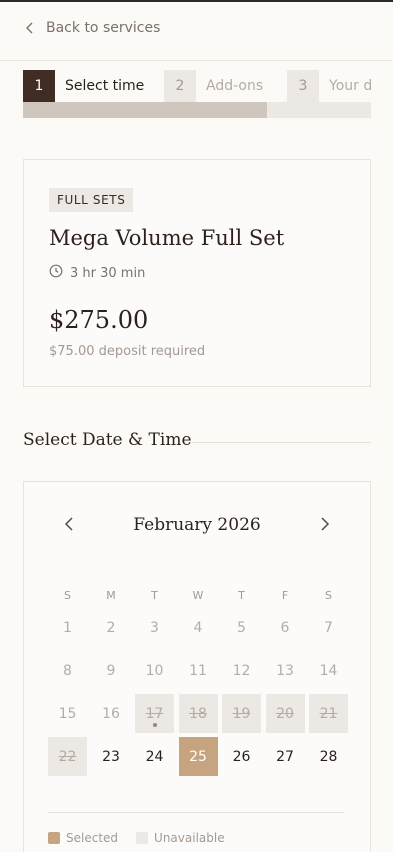 The image size is (393, 852). What do you see at coordinates (107, 440) in the screenshot?
I see `section-title: Select Date & Time` at bounding box center [107, 440].